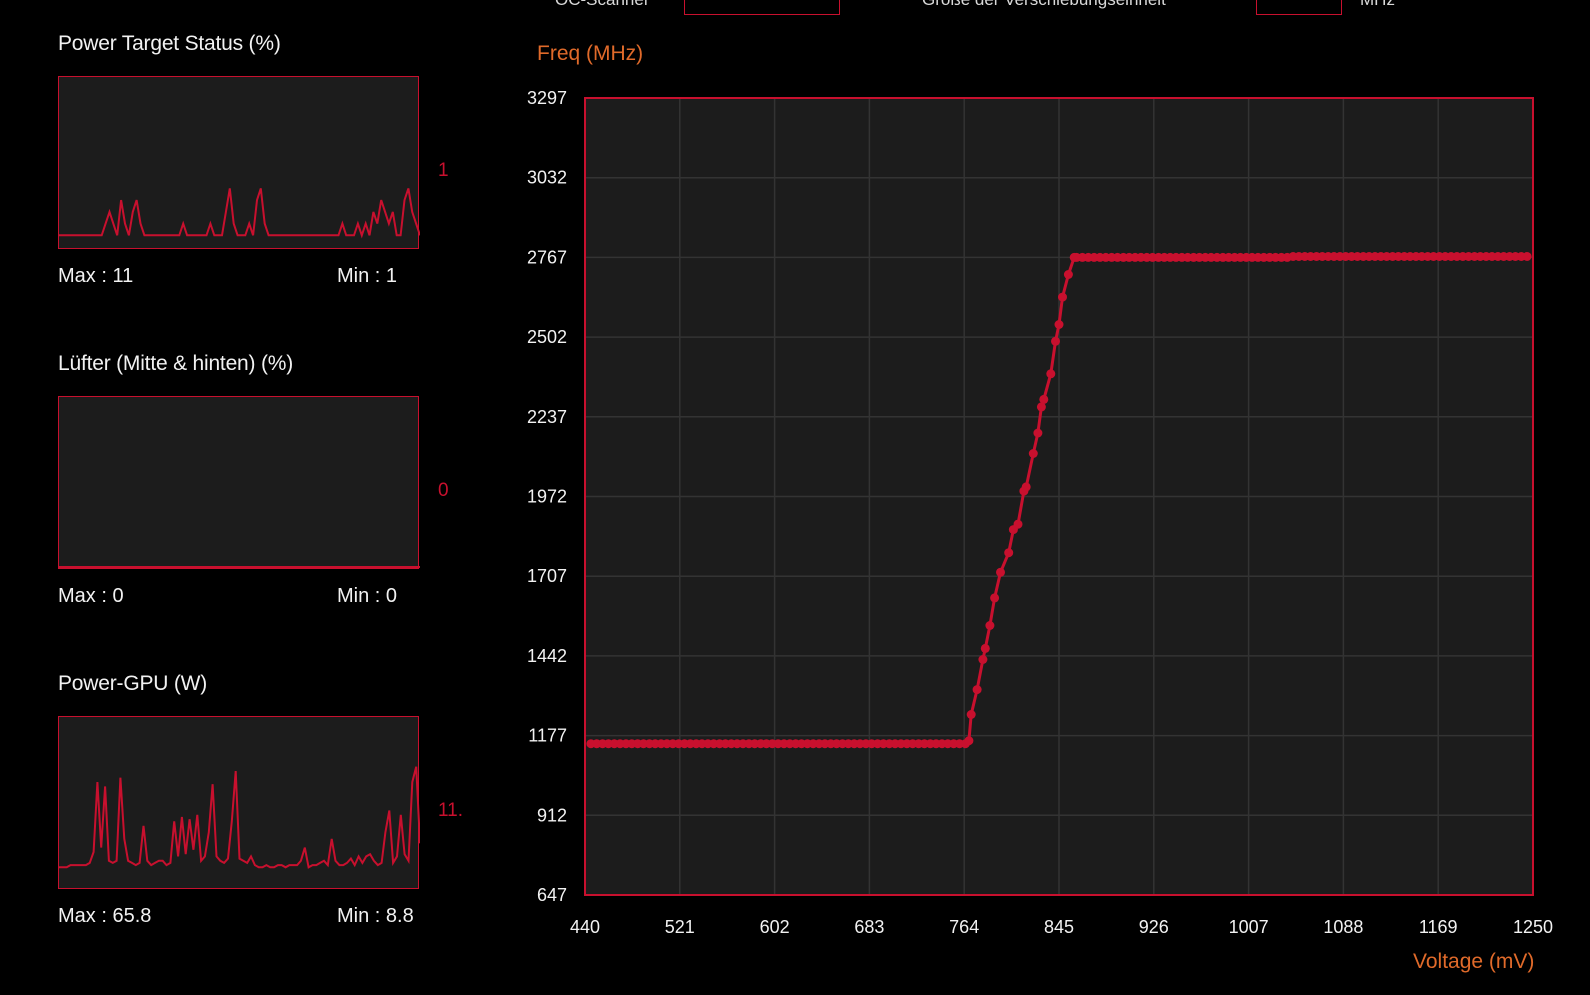 This screenshot has height=995, width=1590. Describe the element at coordinates (547, 178) in the screenshot. I see `y-tick-label: 3032` at that location.